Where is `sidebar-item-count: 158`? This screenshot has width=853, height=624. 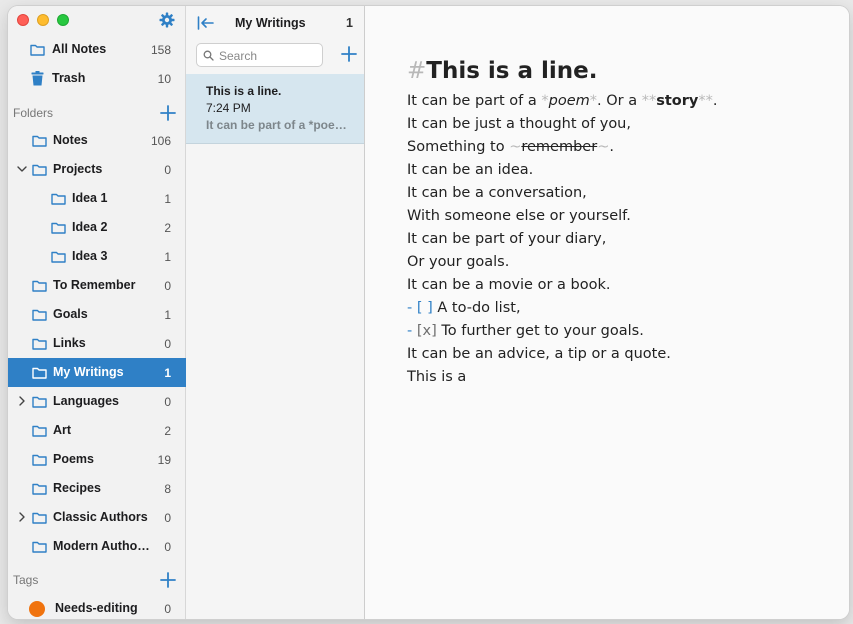 sidebar-item-count: 158 is located at coordinates (160, 50).